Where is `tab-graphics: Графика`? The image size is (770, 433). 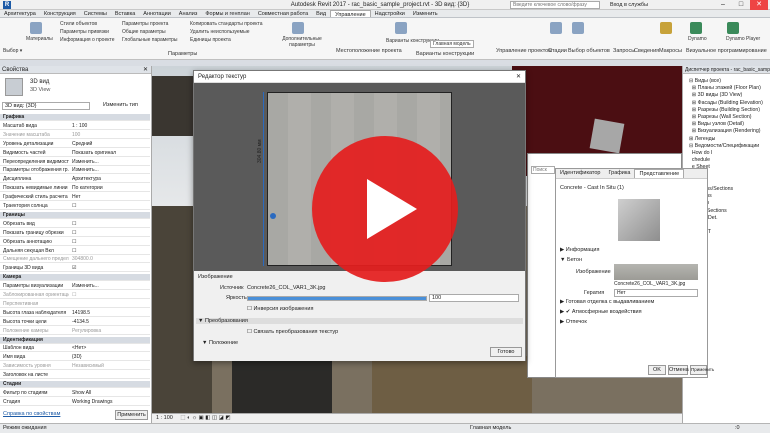
tab-graphics: Графика is located at coordinates (620, 173).